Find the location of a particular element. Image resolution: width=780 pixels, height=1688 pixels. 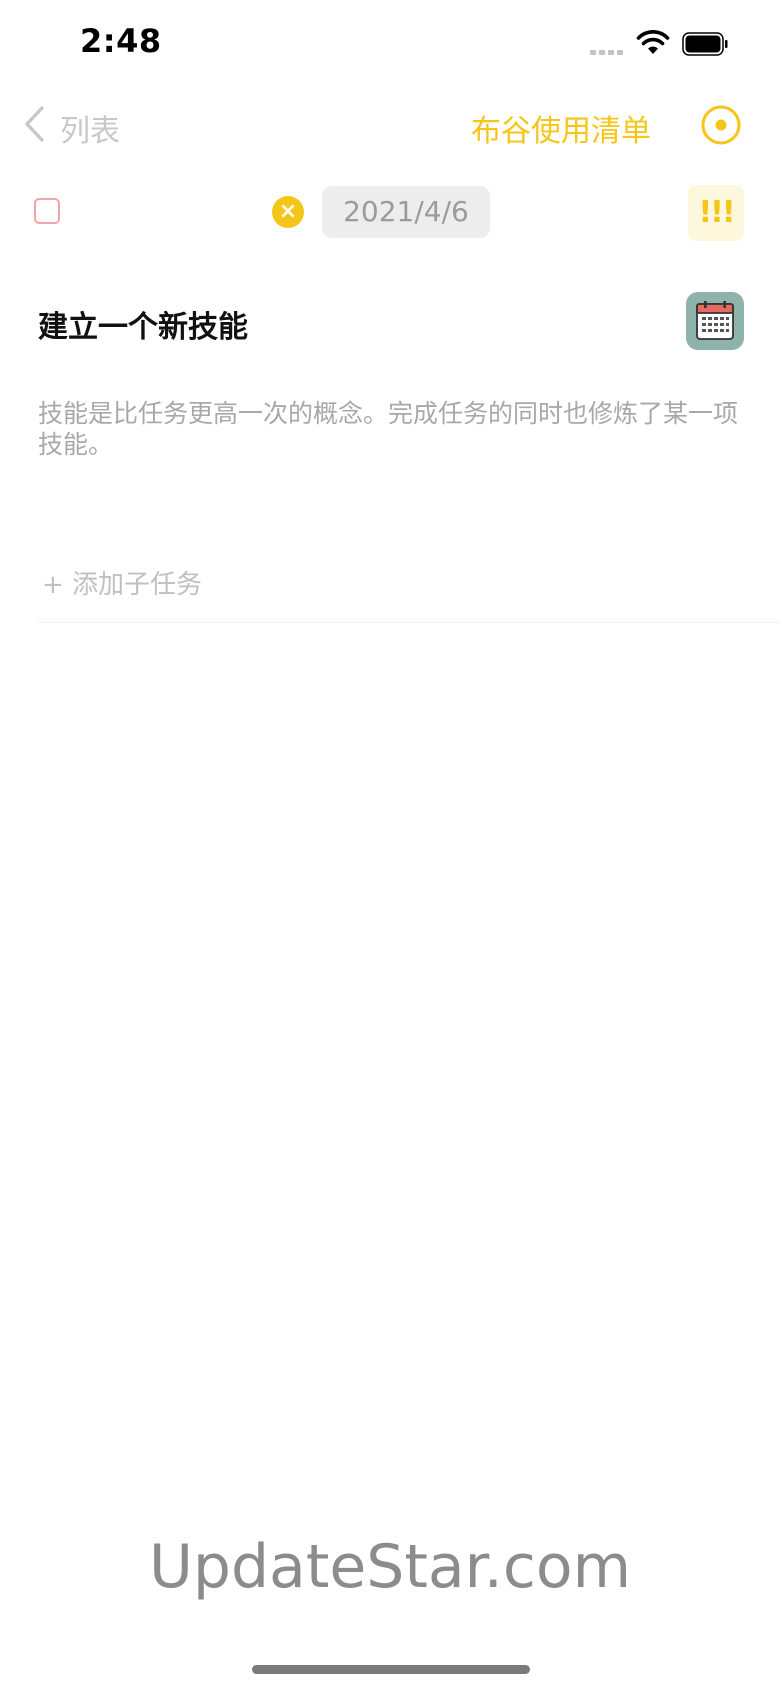

calendar-icon is located at coordinates (715, 320).